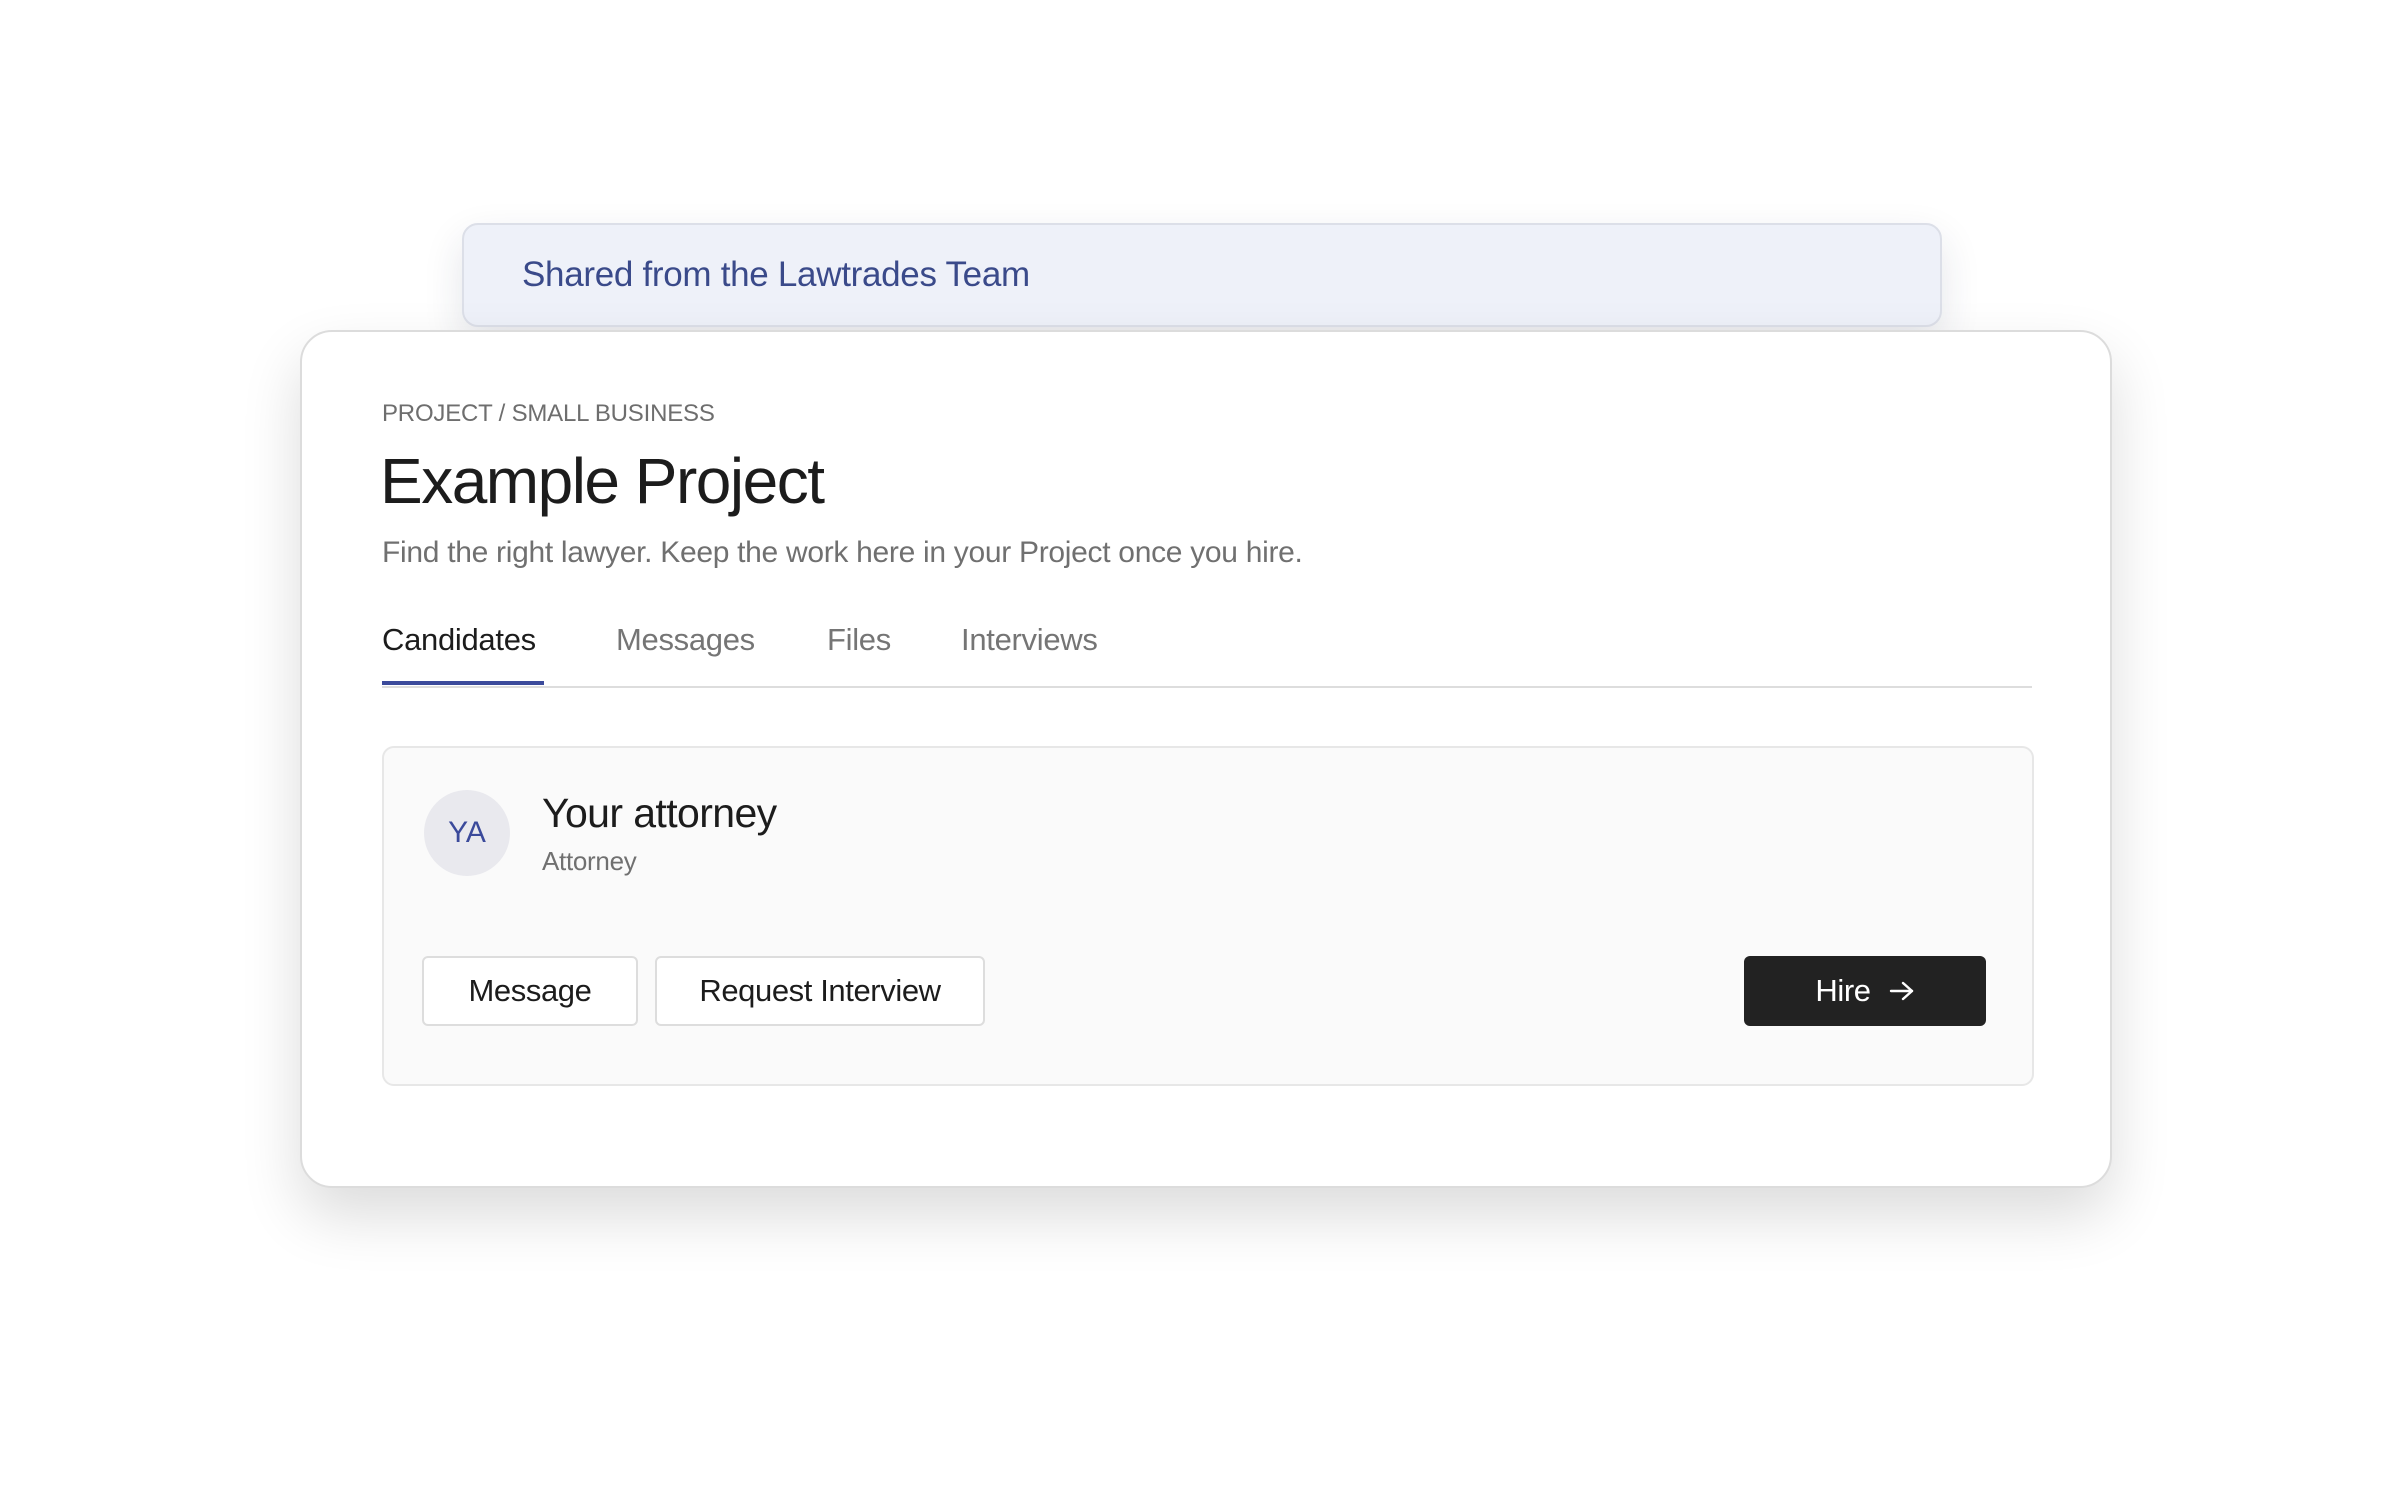 This screenshot has height=1500, width=2400. What do you see at coordinates (589, 861) in the screenshot?
I see `candidate-role: Attorney` at bounding box center [589, 861].